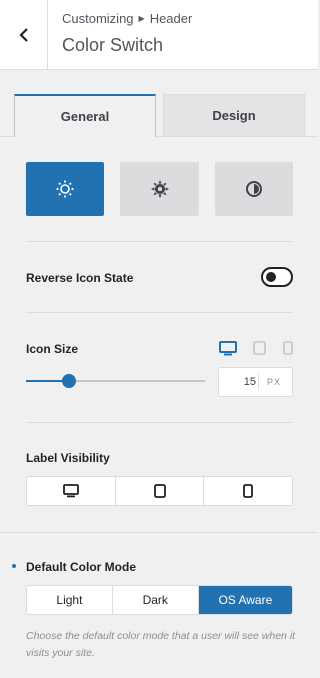  I want to click on icon-size-input: 15 PX, so click(255, 382).